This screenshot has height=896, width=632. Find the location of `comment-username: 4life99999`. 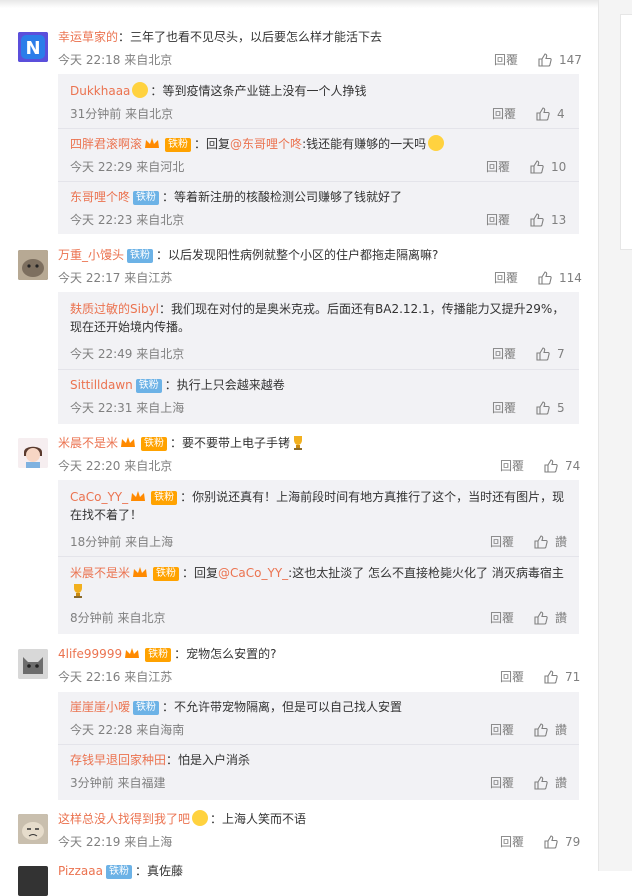

comment-username: 4life99999 is located at coordinates (90, 654).